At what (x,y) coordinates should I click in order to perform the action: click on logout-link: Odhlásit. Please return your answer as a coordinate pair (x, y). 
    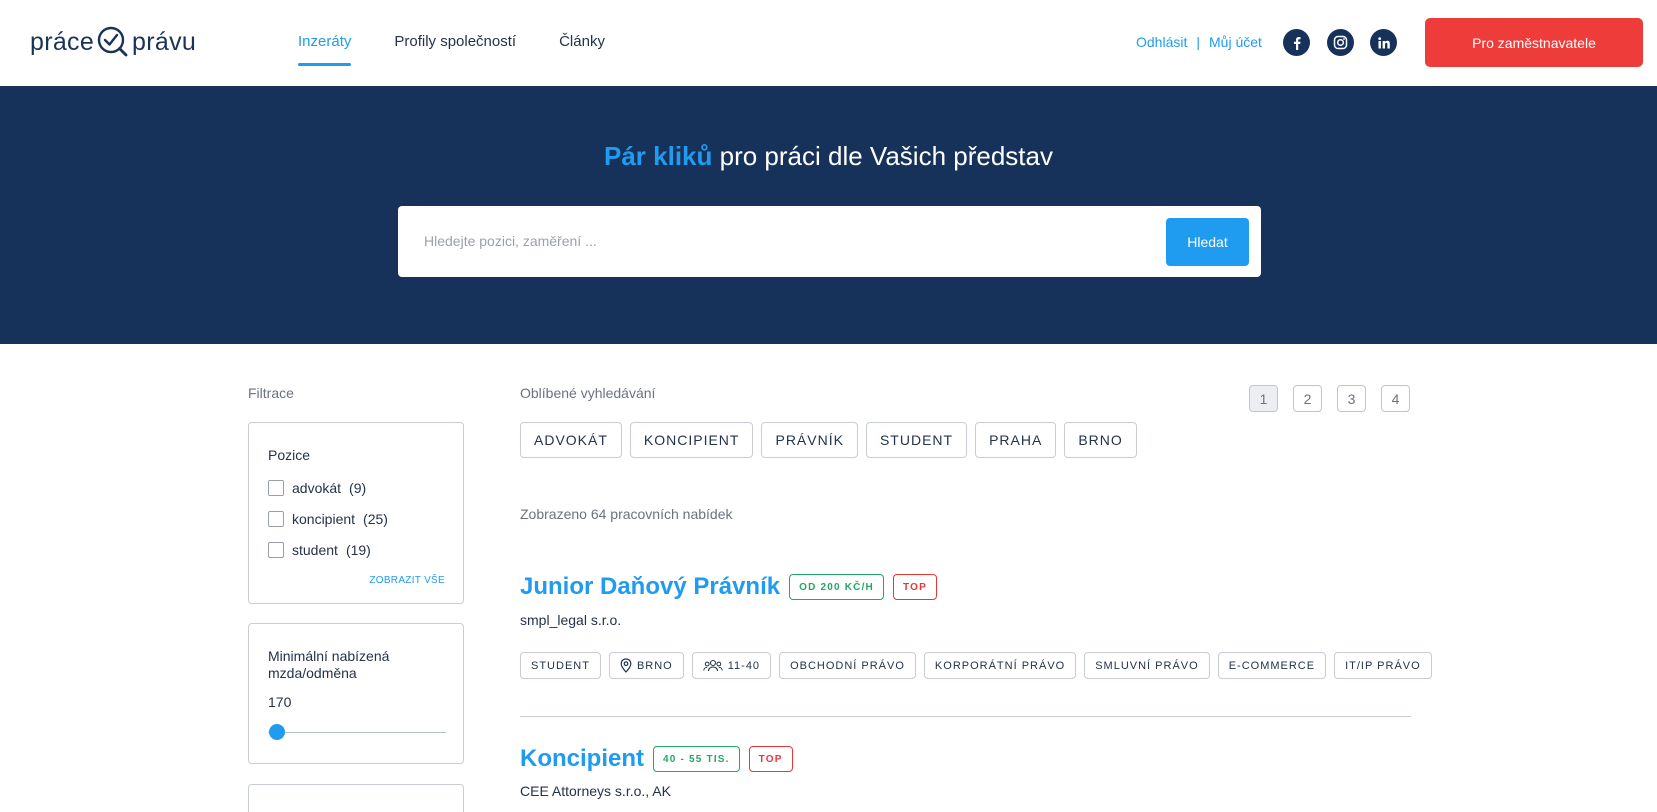
    Looking at the image, I should click on (1161, 42).